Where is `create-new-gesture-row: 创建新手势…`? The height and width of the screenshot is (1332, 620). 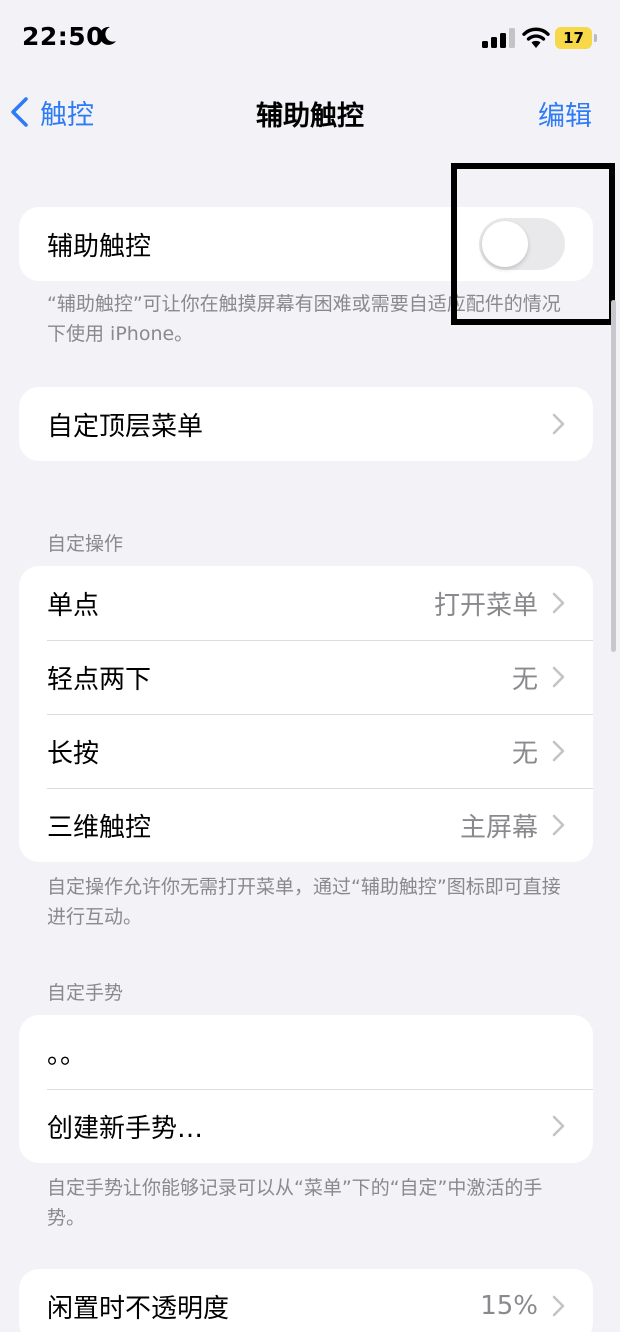
create-new-gesture-row: 创建新手势… is located at coordinates (306, 1126).